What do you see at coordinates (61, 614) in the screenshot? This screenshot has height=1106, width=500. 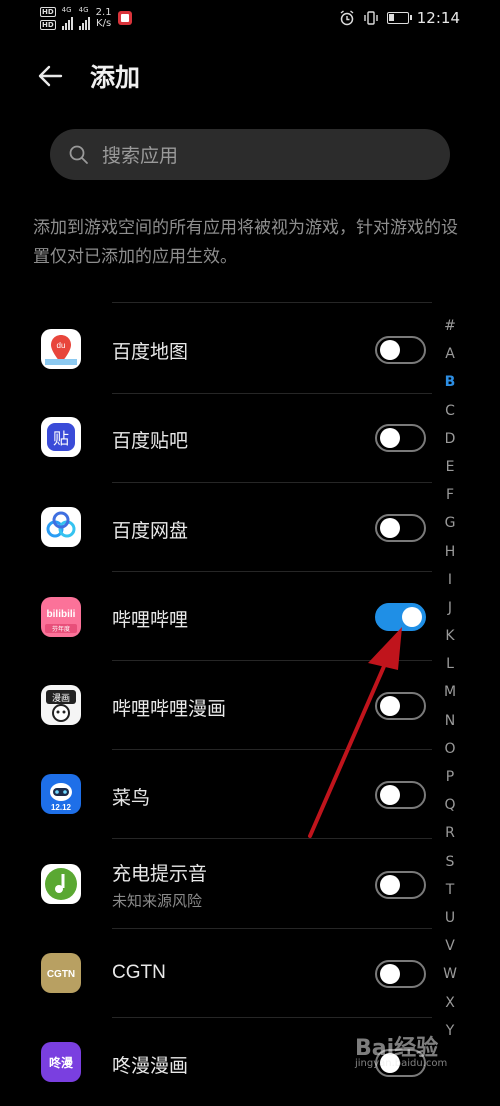 I see `icon-text: bilibili` at bounding box center [61, 614].